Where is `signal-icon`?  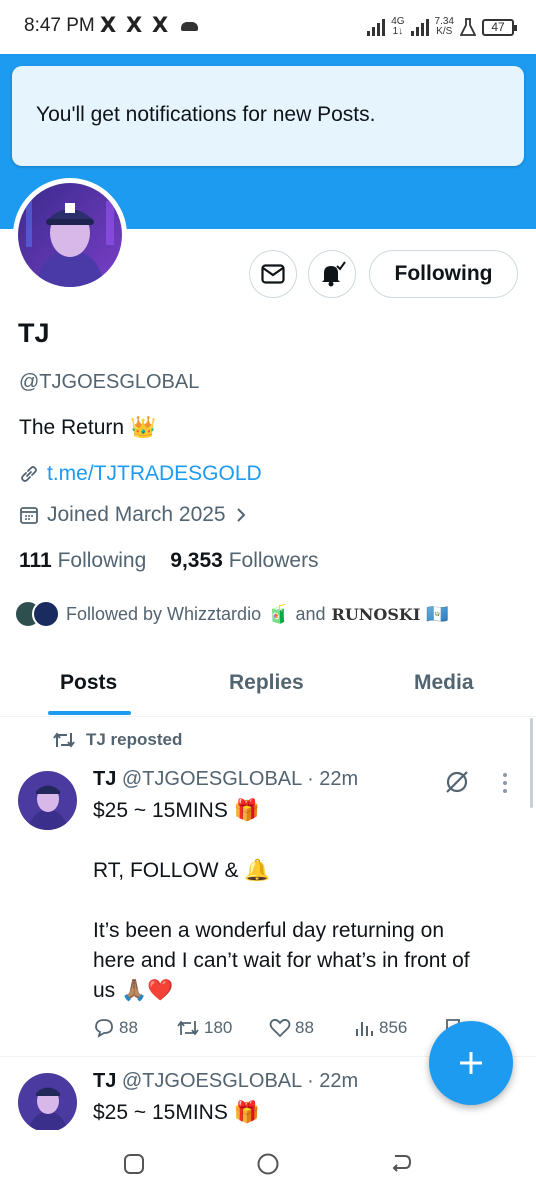 signal-icon is located at coordinates (376, 27).